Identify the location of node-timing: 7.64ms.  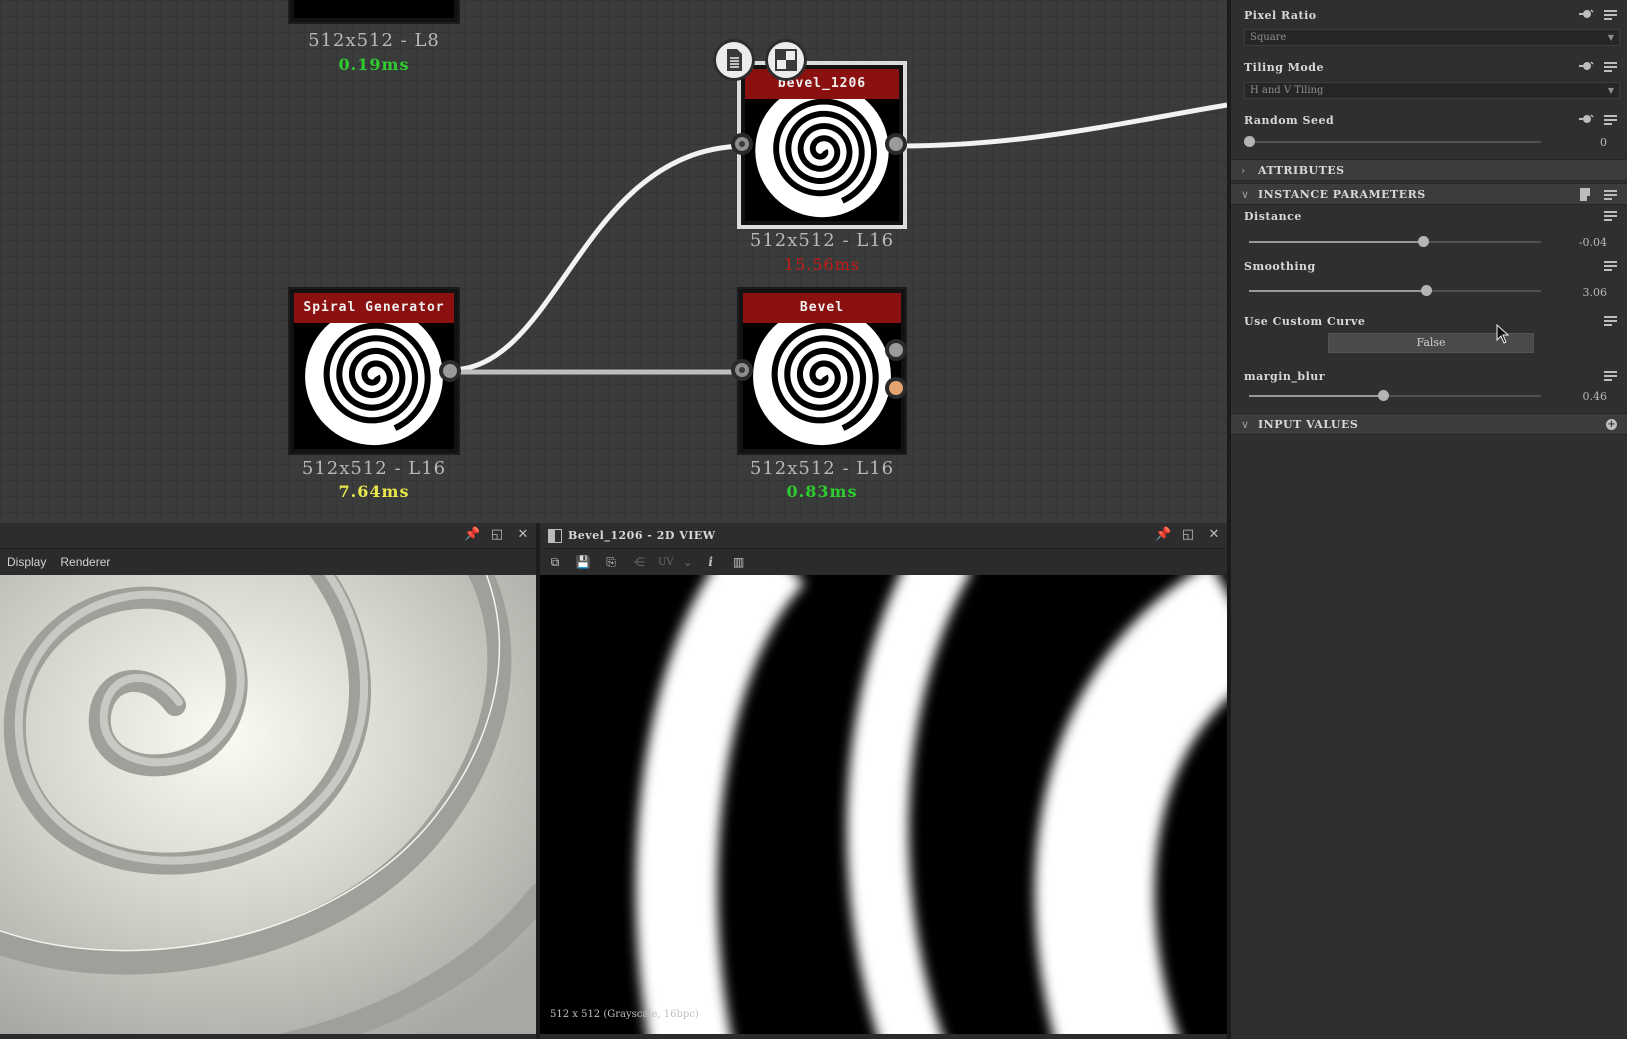
(374, 491).